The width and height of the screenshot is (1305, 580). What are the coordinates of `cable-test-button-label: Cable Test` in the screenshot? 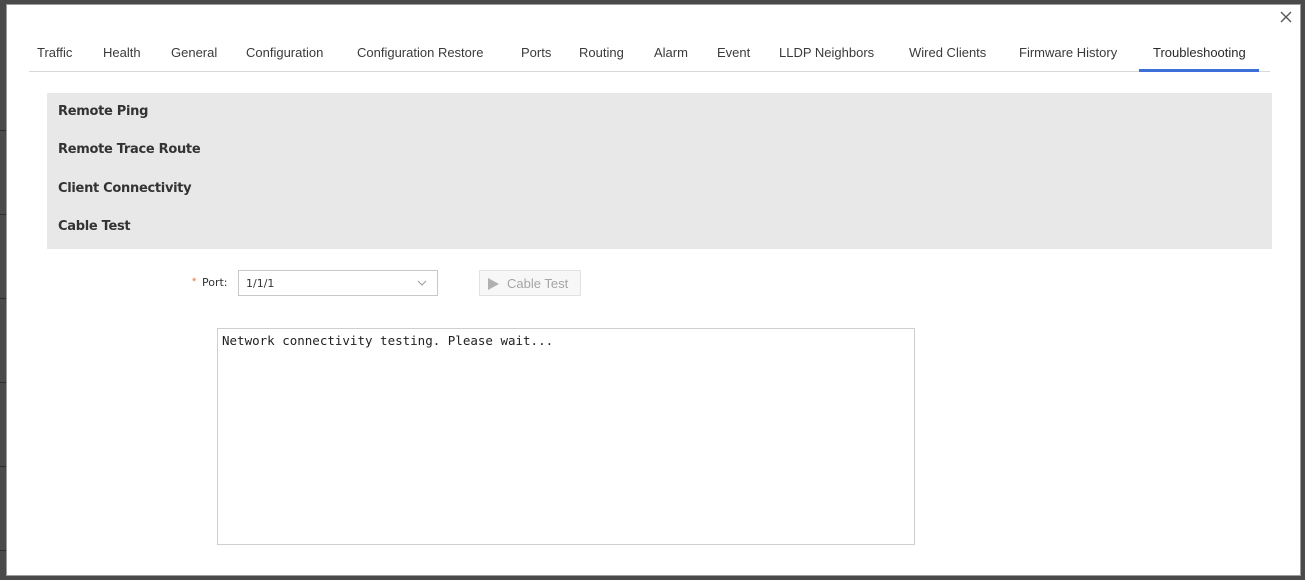 It's located at (538, 283).